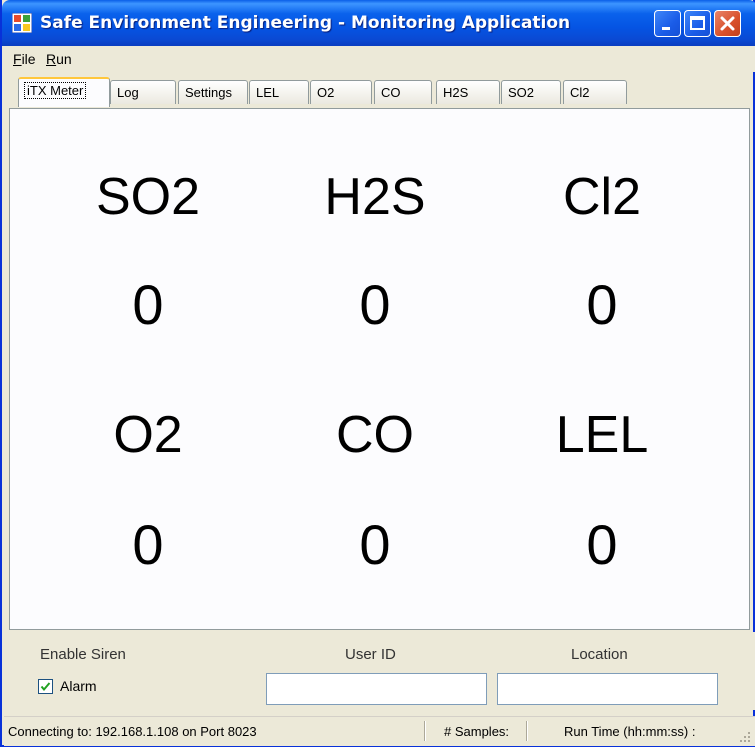 The height and width of the screenshot is (747, 755). What do you see at coordinates (51, 59) in the screenshot?
I see `menu-run-accel: R` at bounding box center [51, 59].